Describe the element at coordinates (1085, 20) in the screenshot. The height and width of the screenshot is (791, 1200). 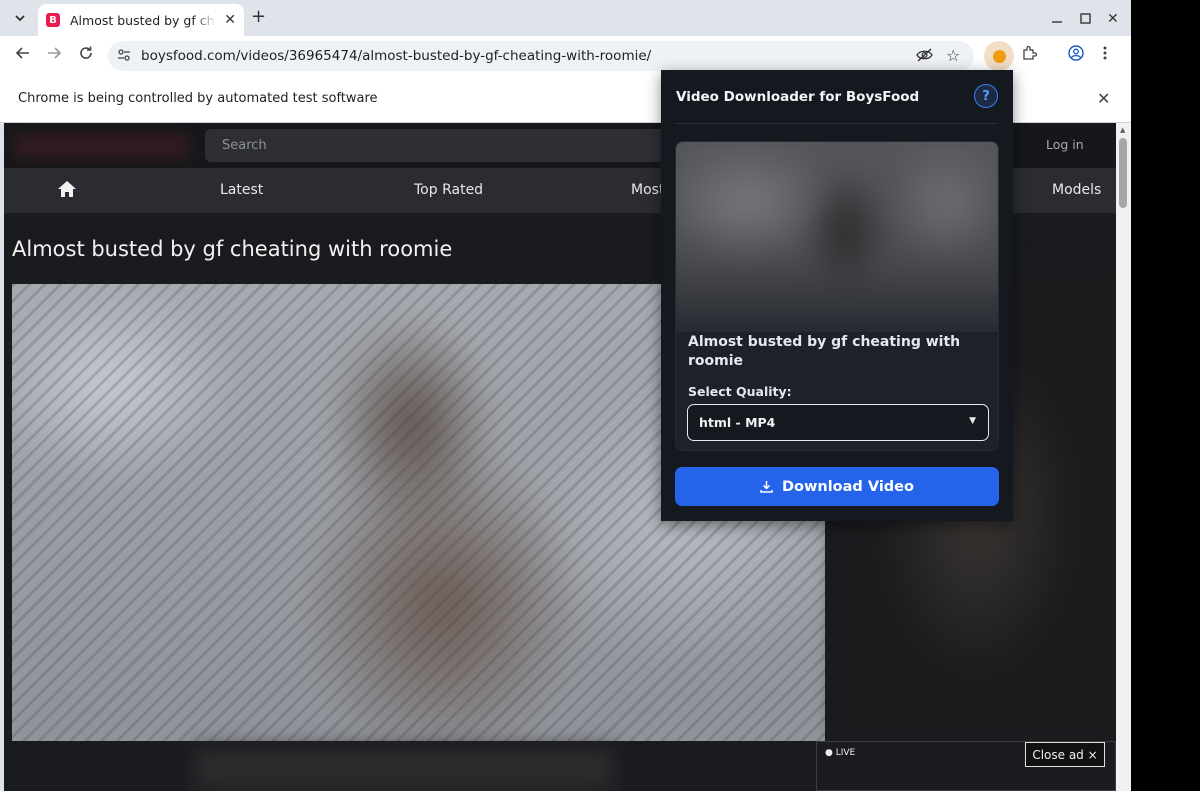
I see `maximize-icon` at that location.